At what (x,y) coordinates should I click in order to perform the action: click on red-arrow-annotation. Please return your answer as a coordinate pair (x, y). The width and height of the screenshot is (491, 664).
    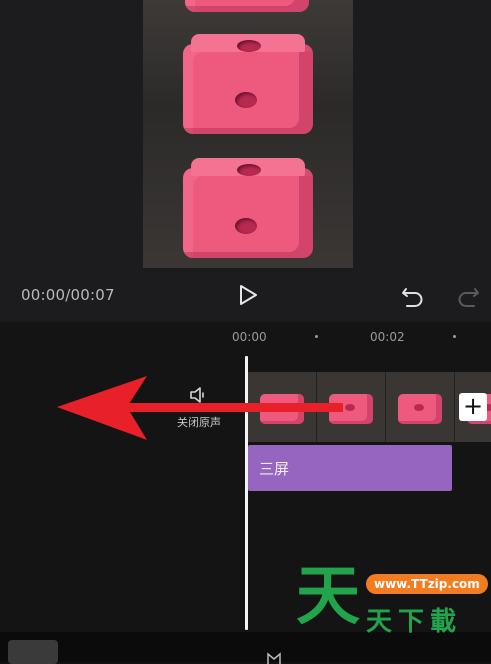
    Looking at the image, I should click on (200, 408).